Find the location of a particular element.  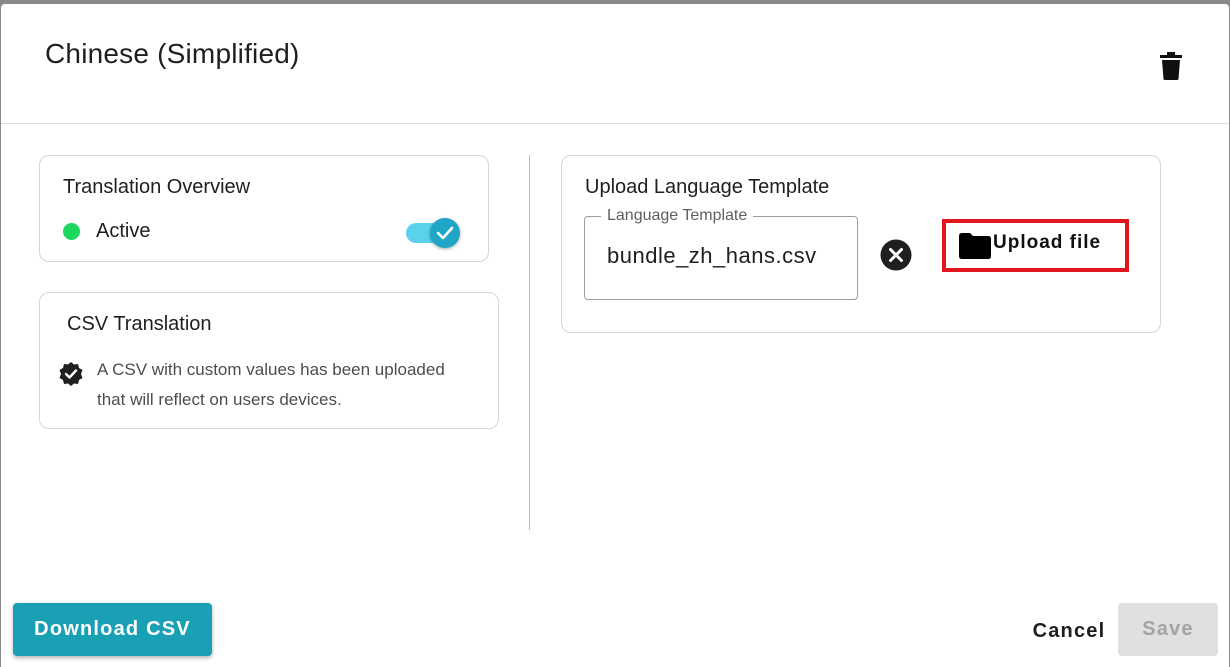

folder-icon is located at coordinates (975, 245).